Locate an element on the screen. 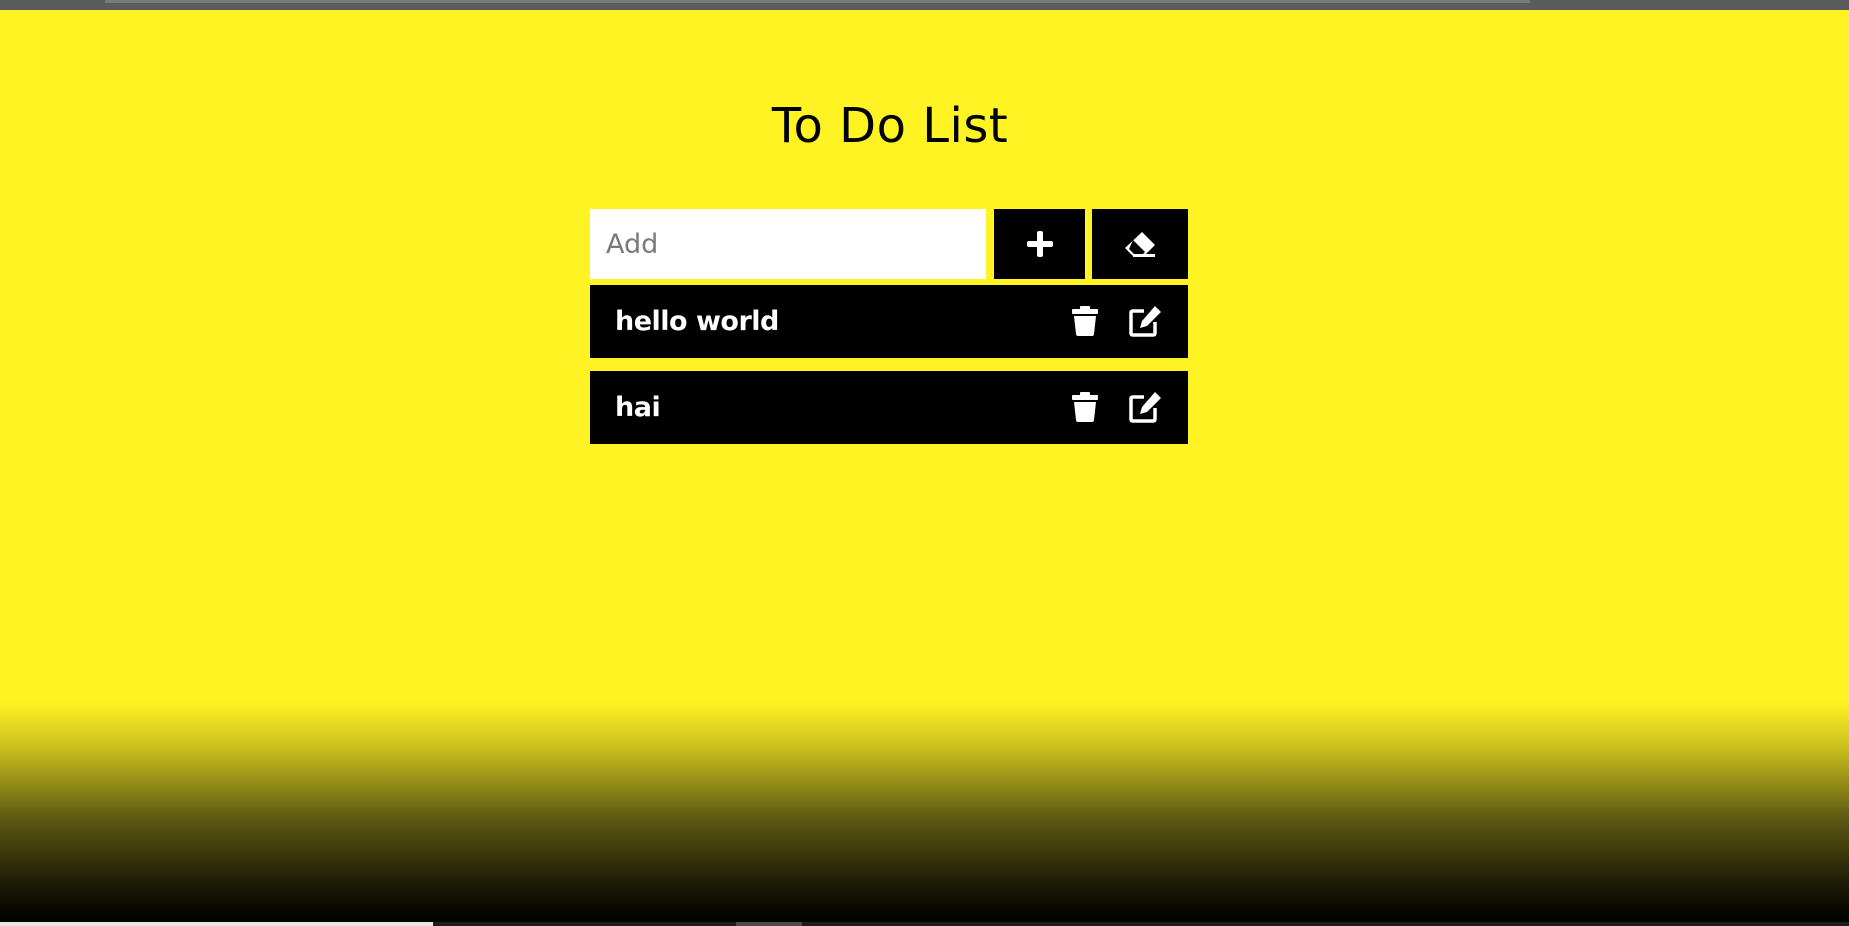 This screenshot has height=926, width=1849. plus-icon is located at coordinates (1039, 244).